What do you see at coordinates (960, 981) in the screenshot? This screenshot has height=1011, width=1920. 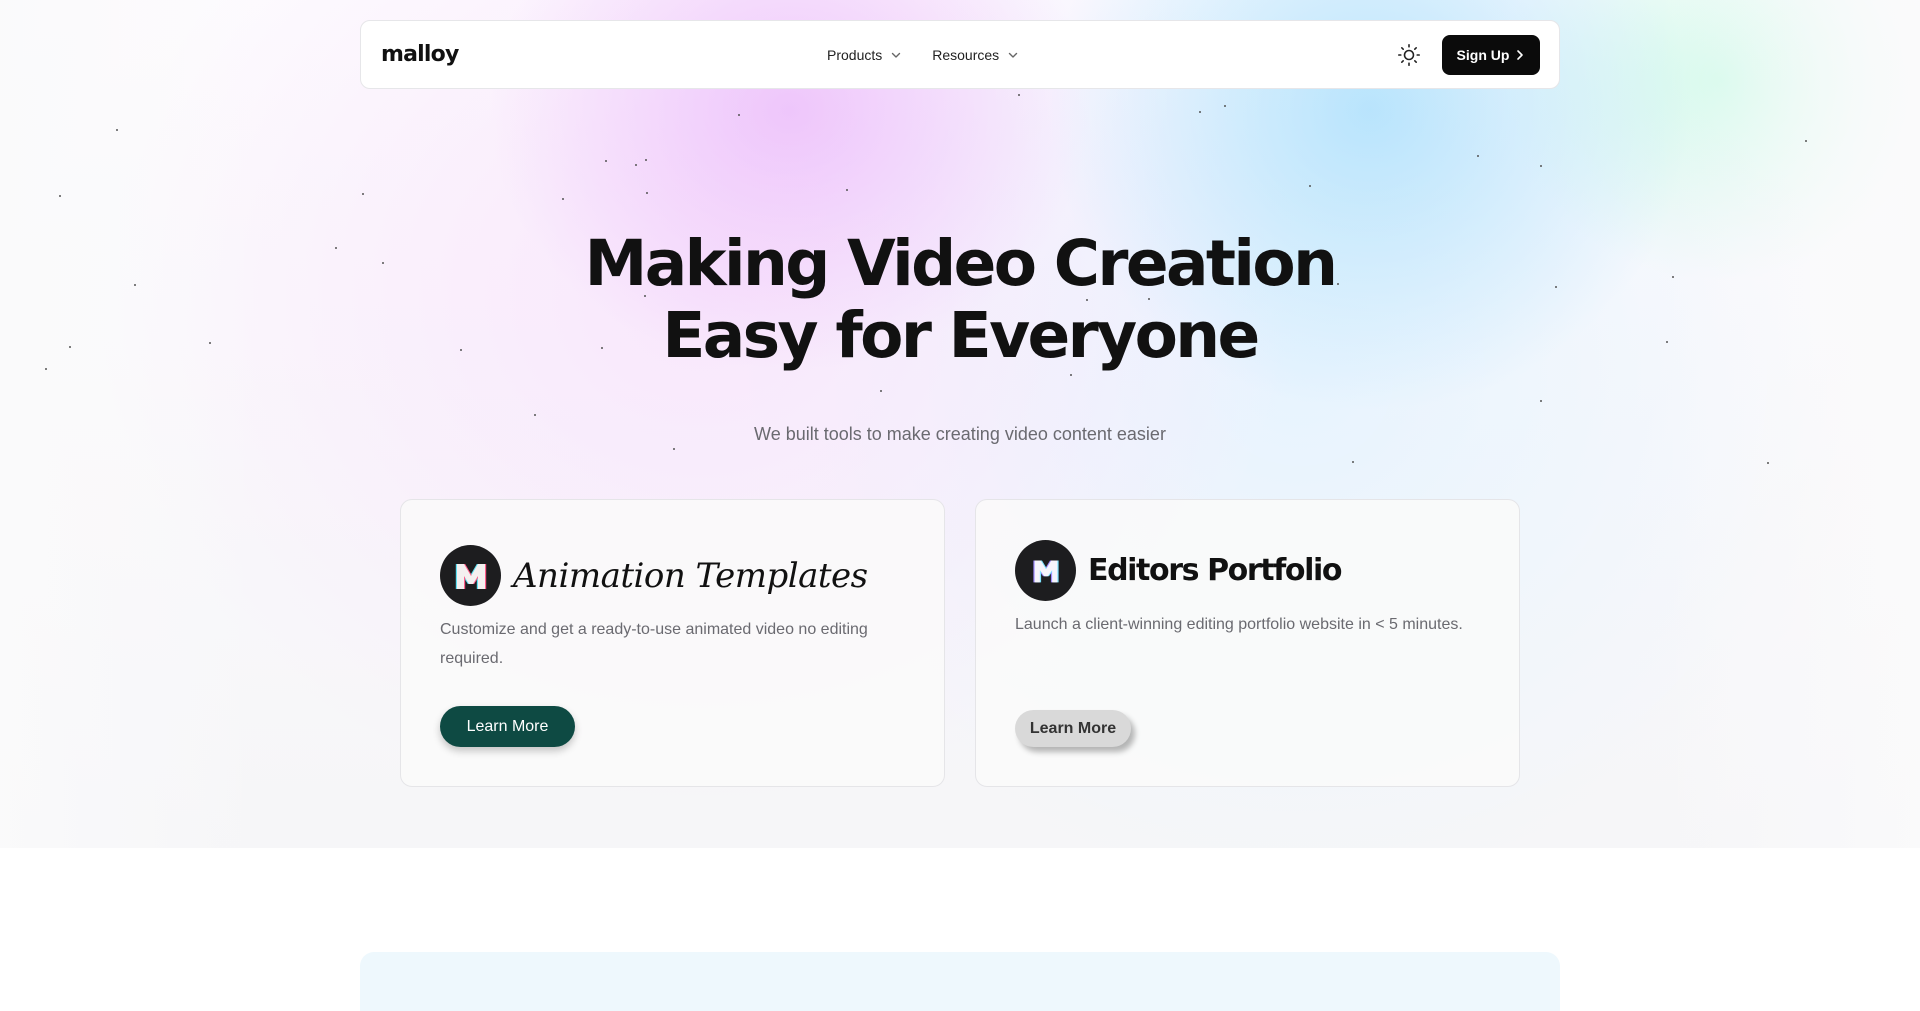 I see `next-section-panel` at bounding box center [960, 981].